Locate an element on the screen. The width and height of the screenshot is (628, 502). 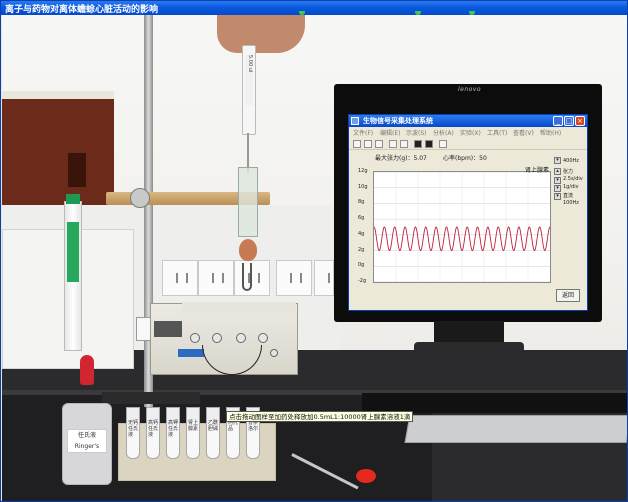
drug-annotation: 肾上腺素 is located at coordinates (537, 170).